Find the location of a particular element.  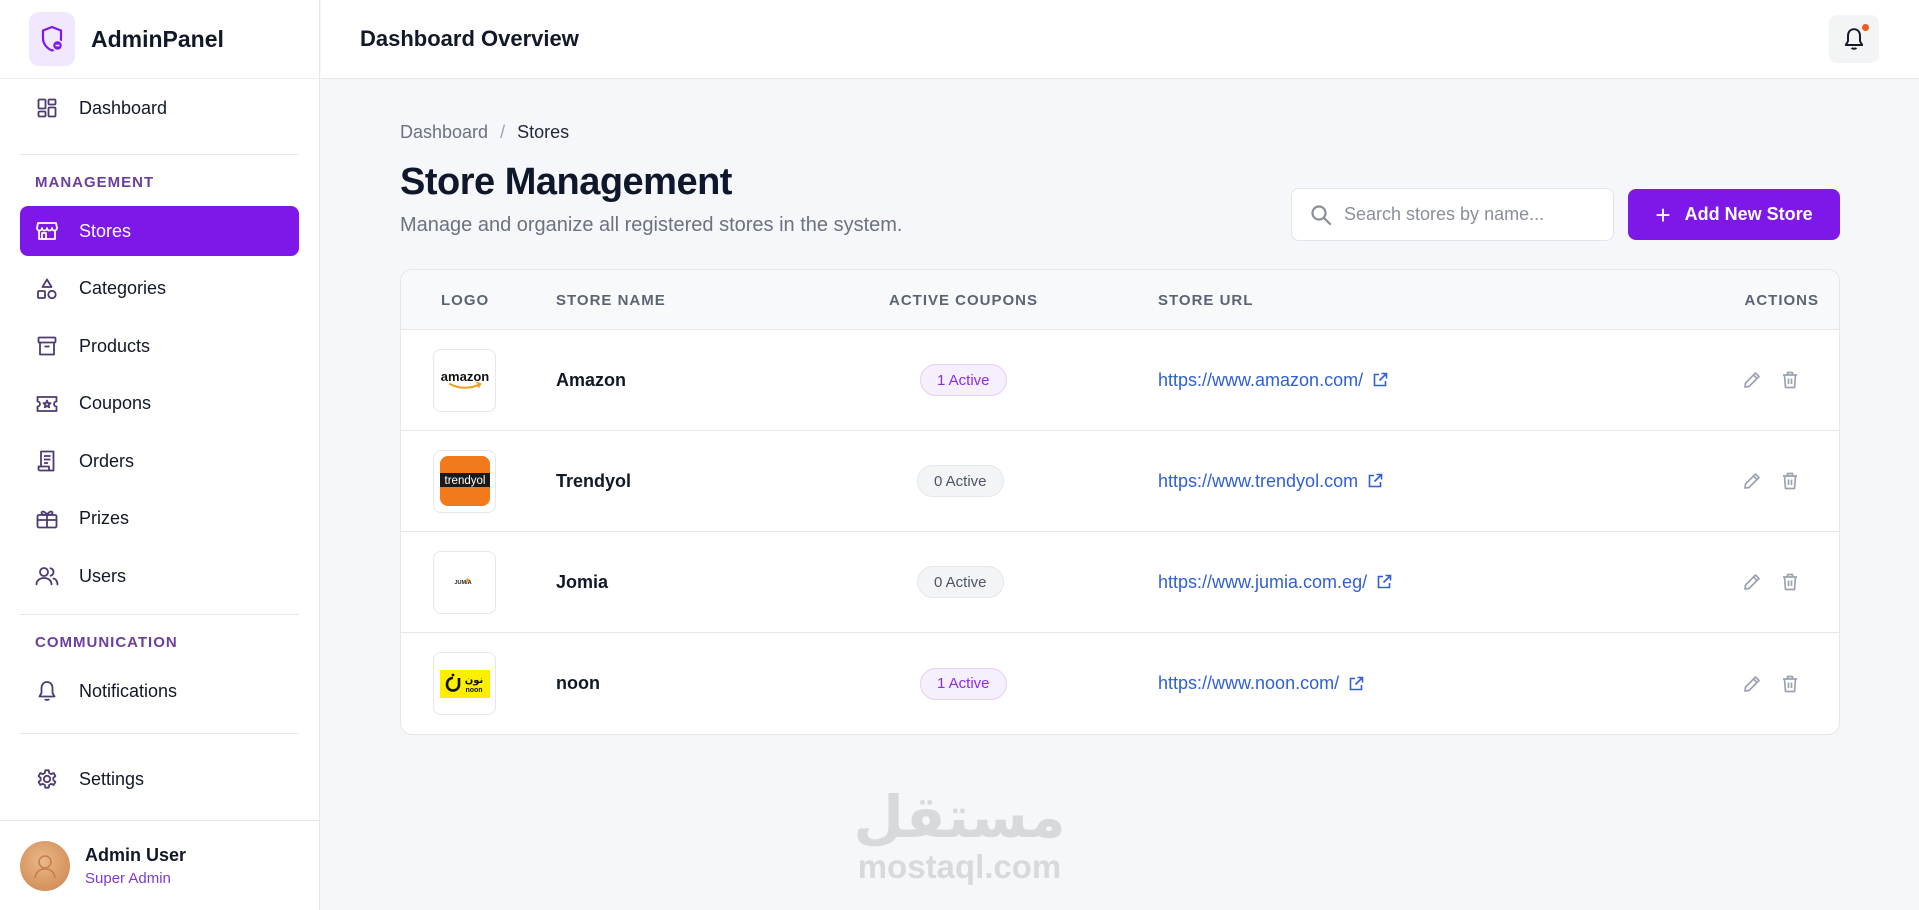

sidebar-item-dashboard: Dashboard is located at coordinates (159, 108).